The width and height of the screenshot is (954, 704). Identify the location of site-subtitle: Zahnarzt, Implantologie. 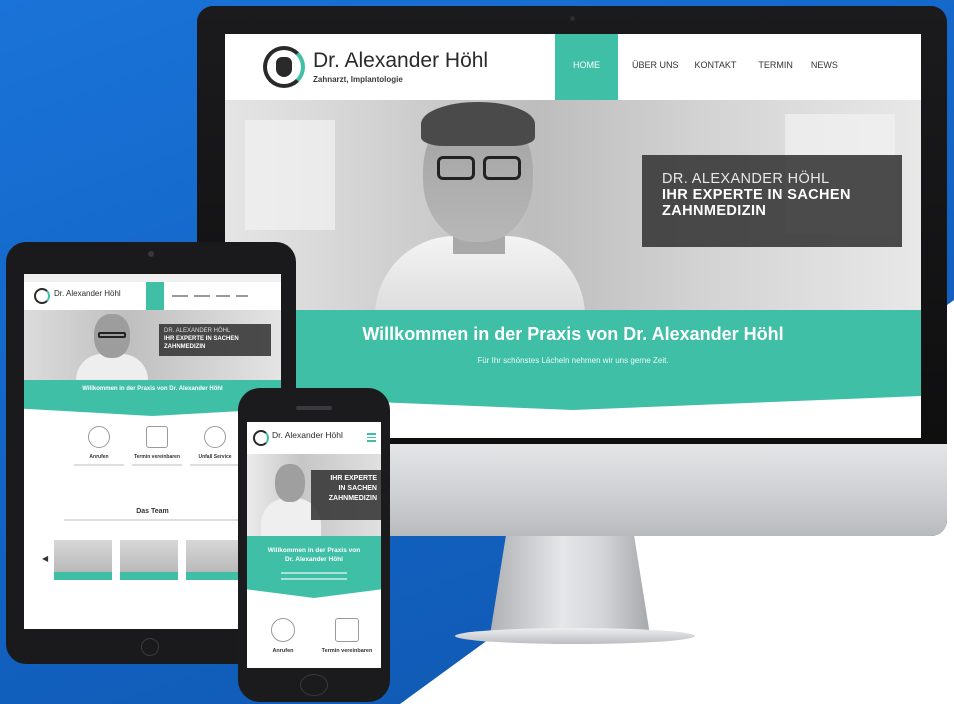
(358, 79).